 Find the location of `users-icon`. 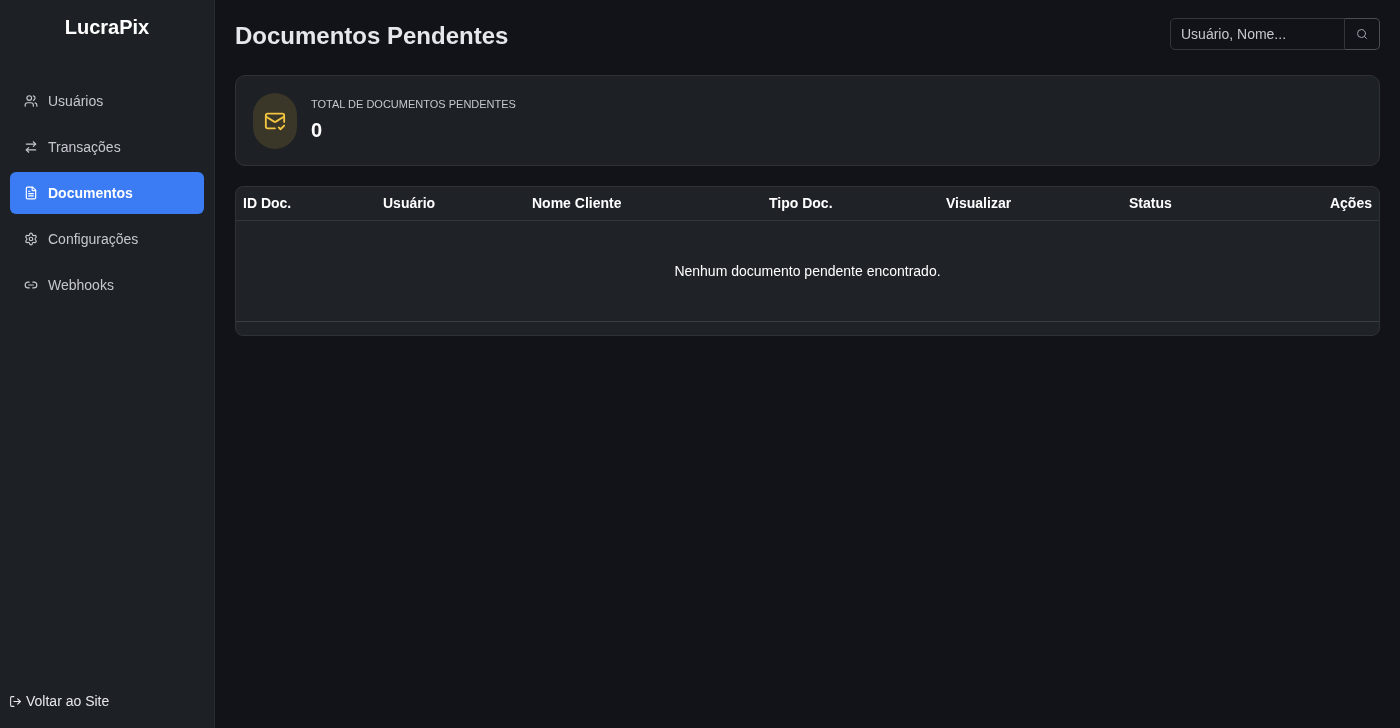

users-icon is located at coordinates (31, 101).